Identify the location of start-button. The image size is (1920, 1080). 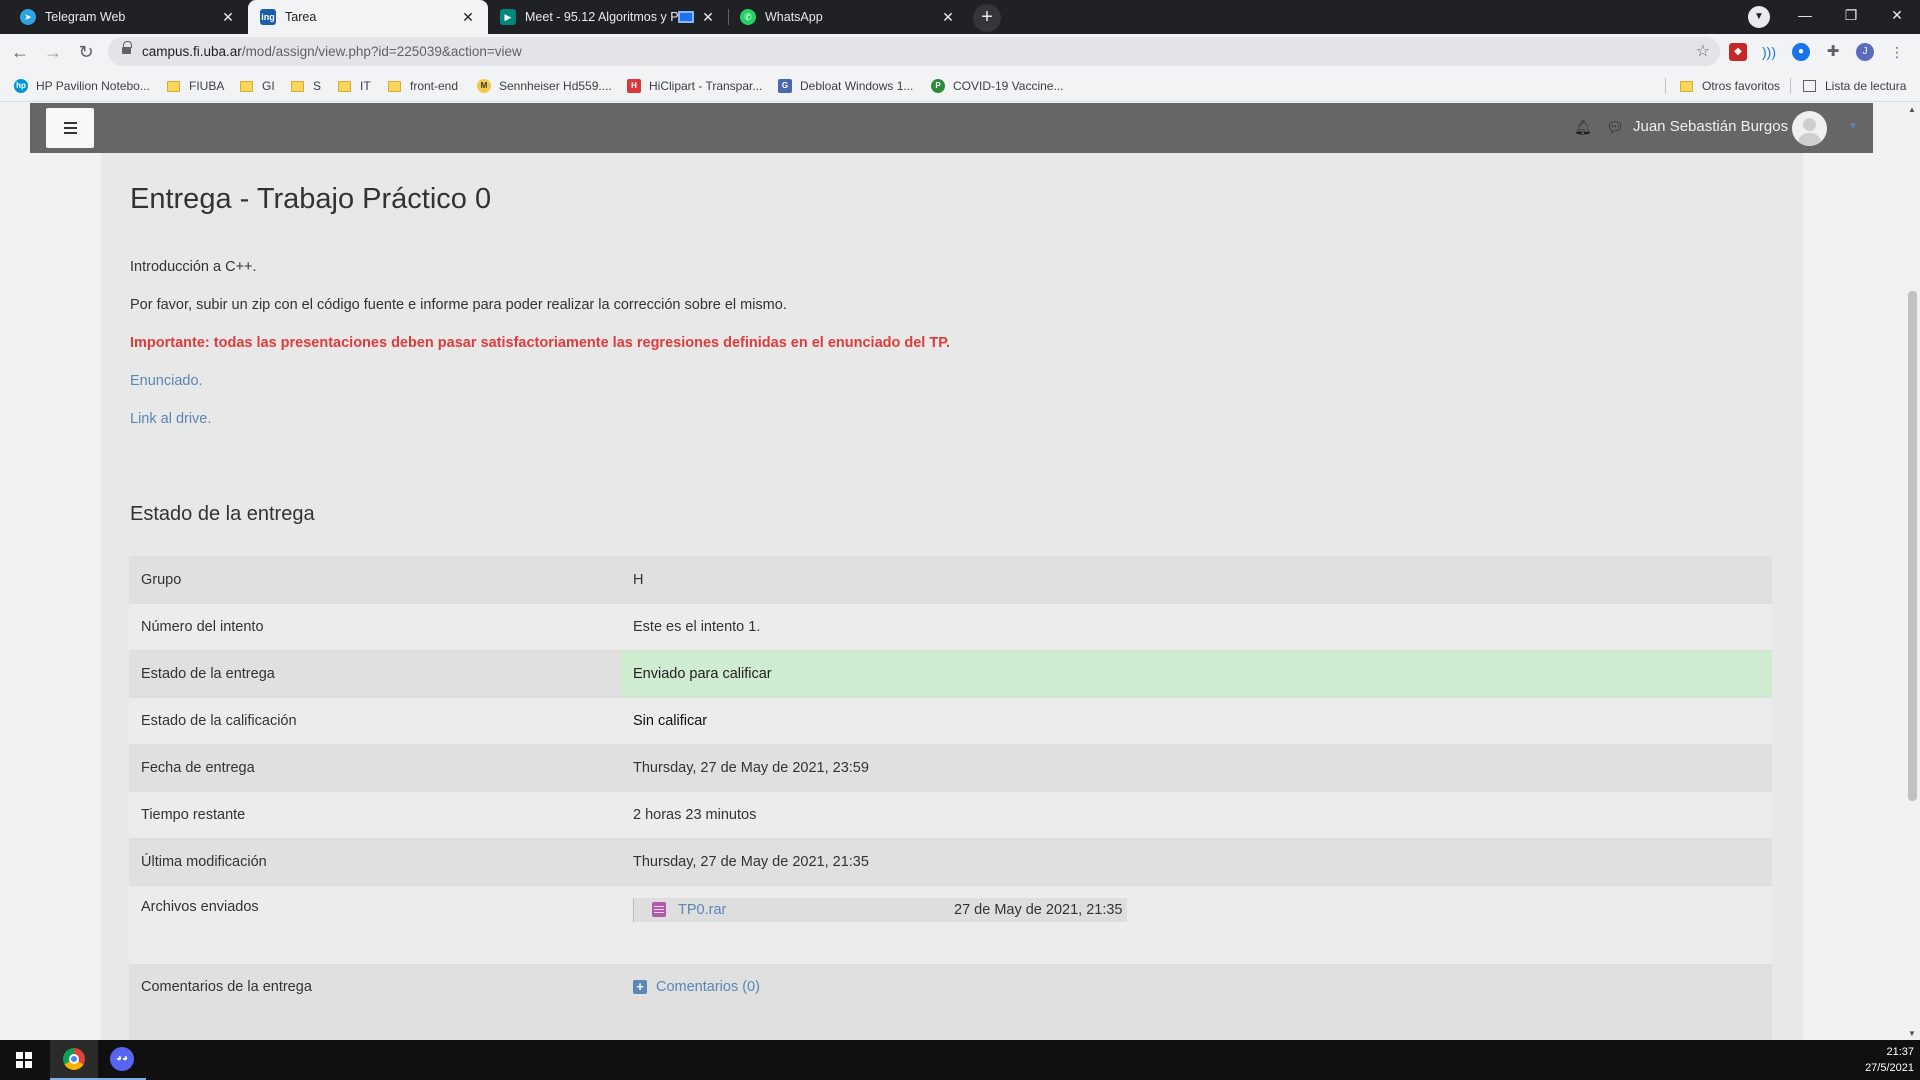
(24, 1060).